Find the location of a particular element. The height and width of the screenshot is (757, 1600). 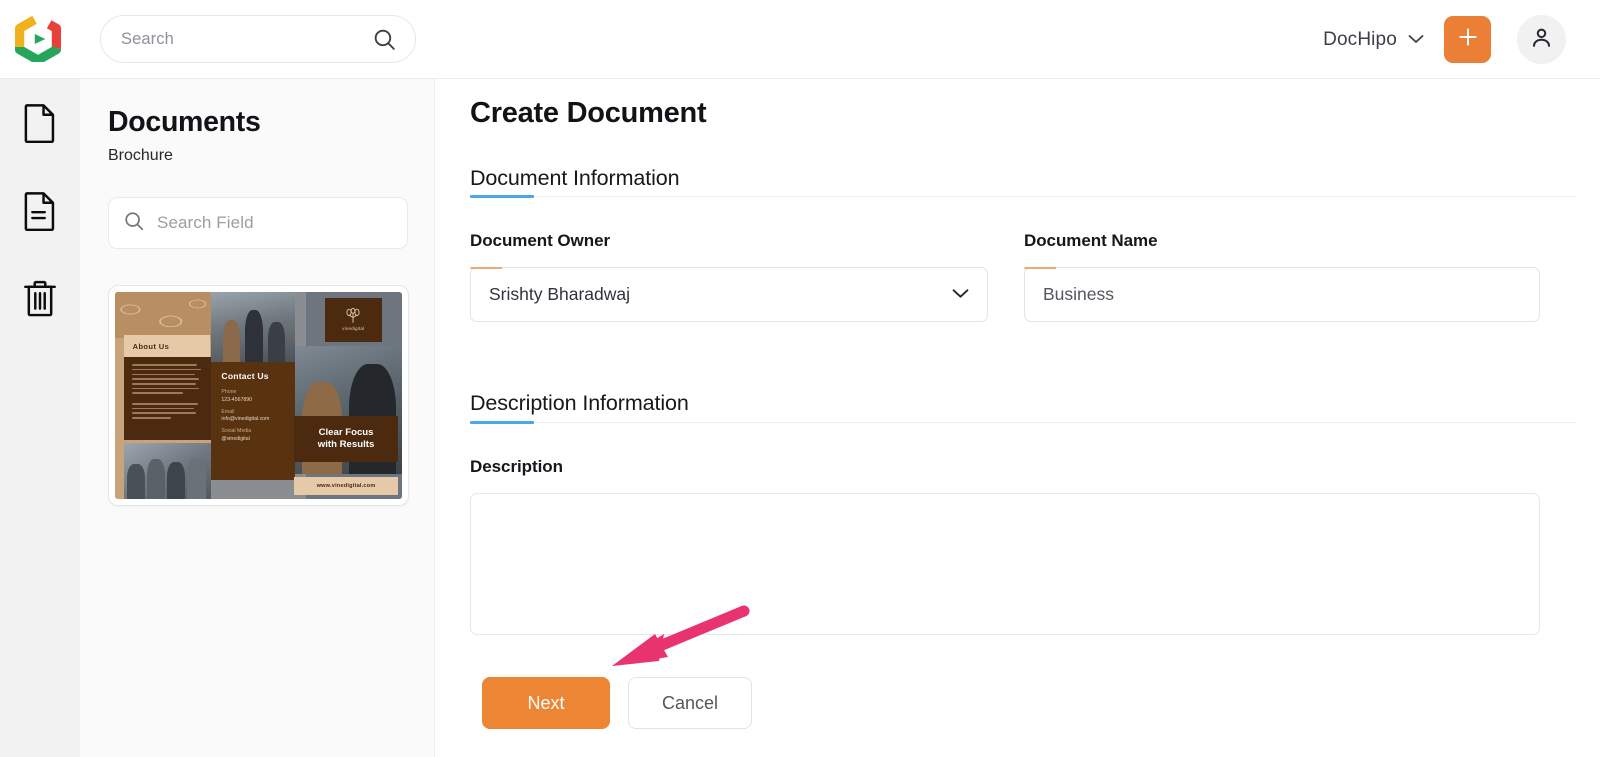

description-textarea is located at coordinates (1005, 564).